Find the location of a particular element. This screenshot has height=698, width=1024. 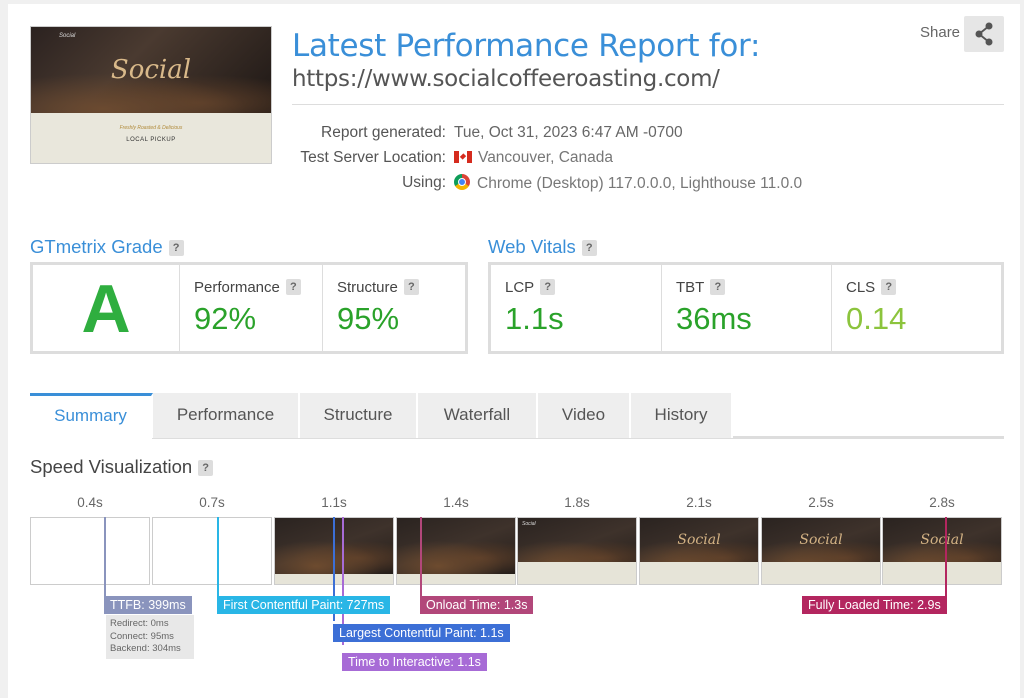

fcp-line is located at coordinates (218, 557).